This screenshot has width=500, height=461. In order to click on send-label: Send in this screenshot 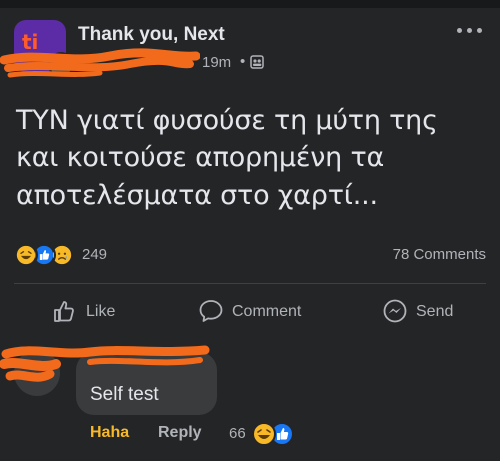, I will do `click(435, 311)`.